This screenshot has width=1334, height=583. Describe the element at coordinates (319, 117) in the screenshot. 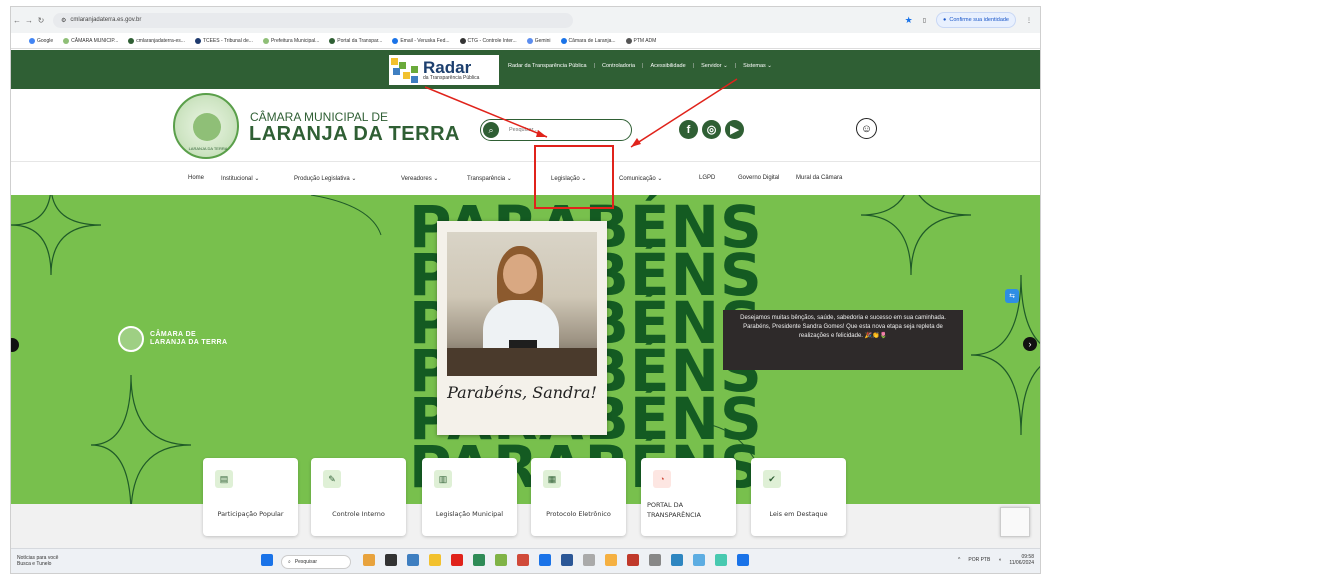

I see `site-name-small: CÂMARA MUNICIPAL DE` at that location.